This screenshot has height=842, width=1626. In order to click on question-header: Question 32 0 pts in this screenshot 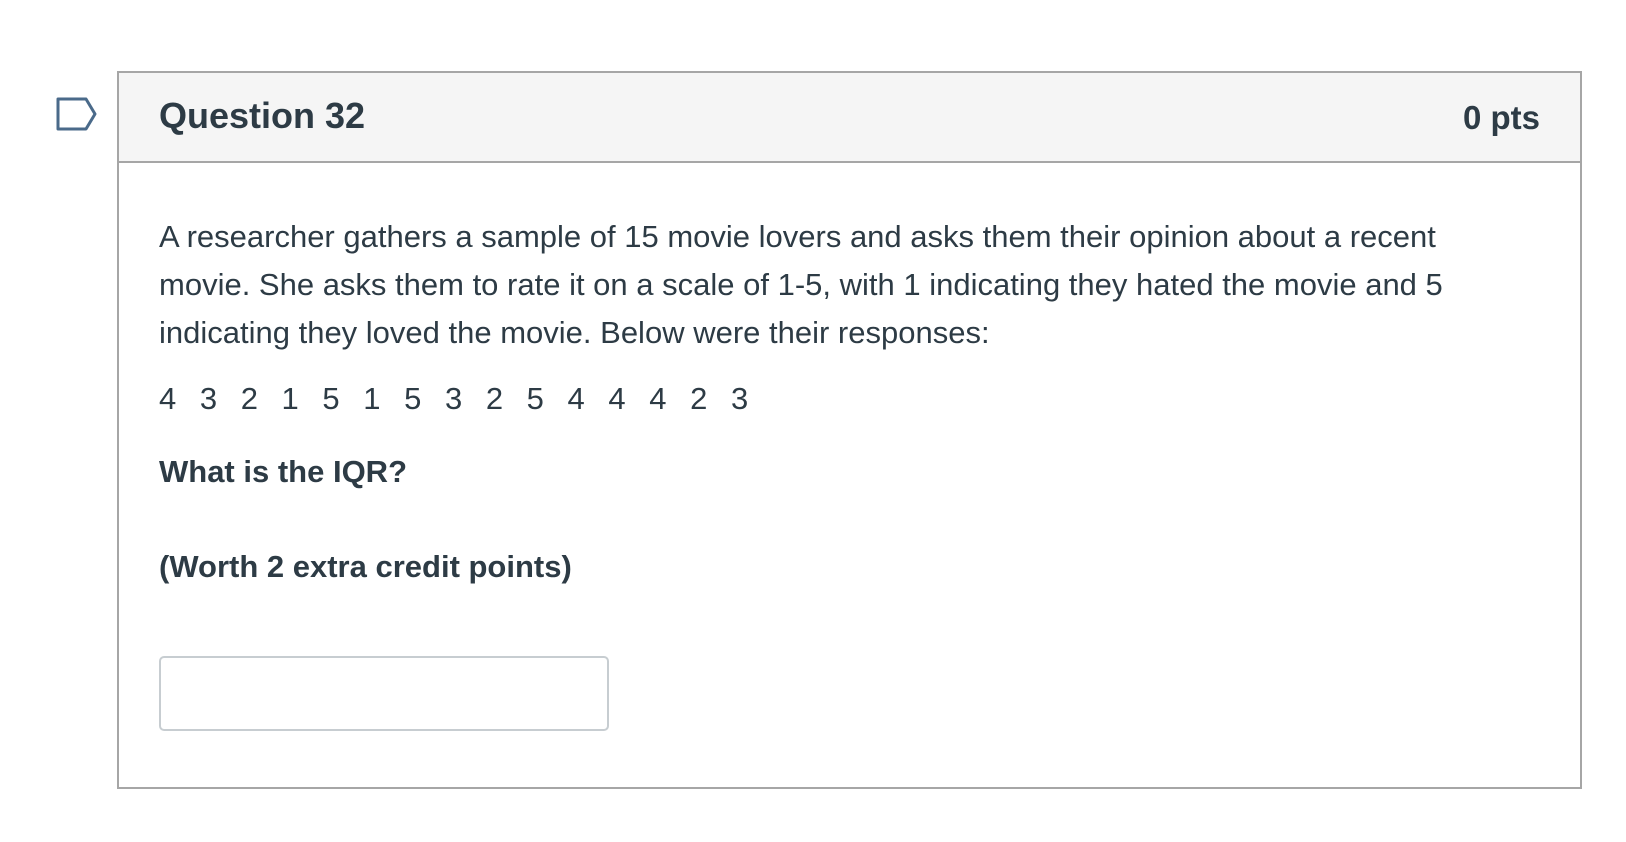, I will do `click(849, 118)`.